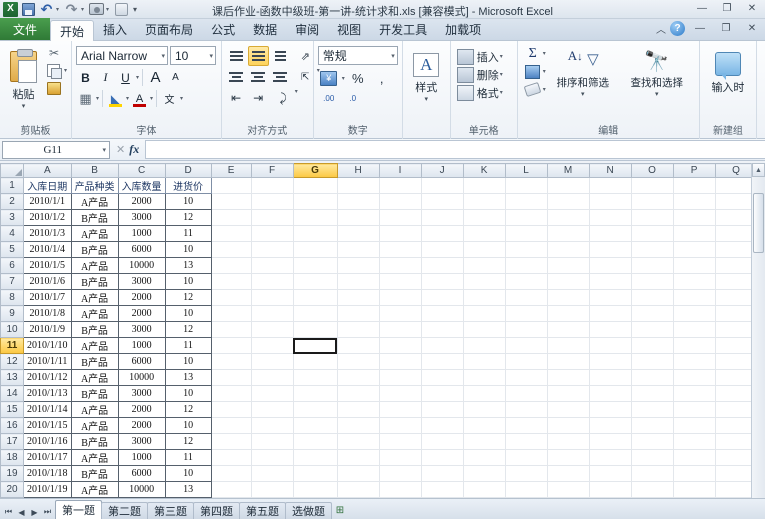 The height and width of the screenshot is (519, 765). I want to click on cell-F11, so click(272, 345).